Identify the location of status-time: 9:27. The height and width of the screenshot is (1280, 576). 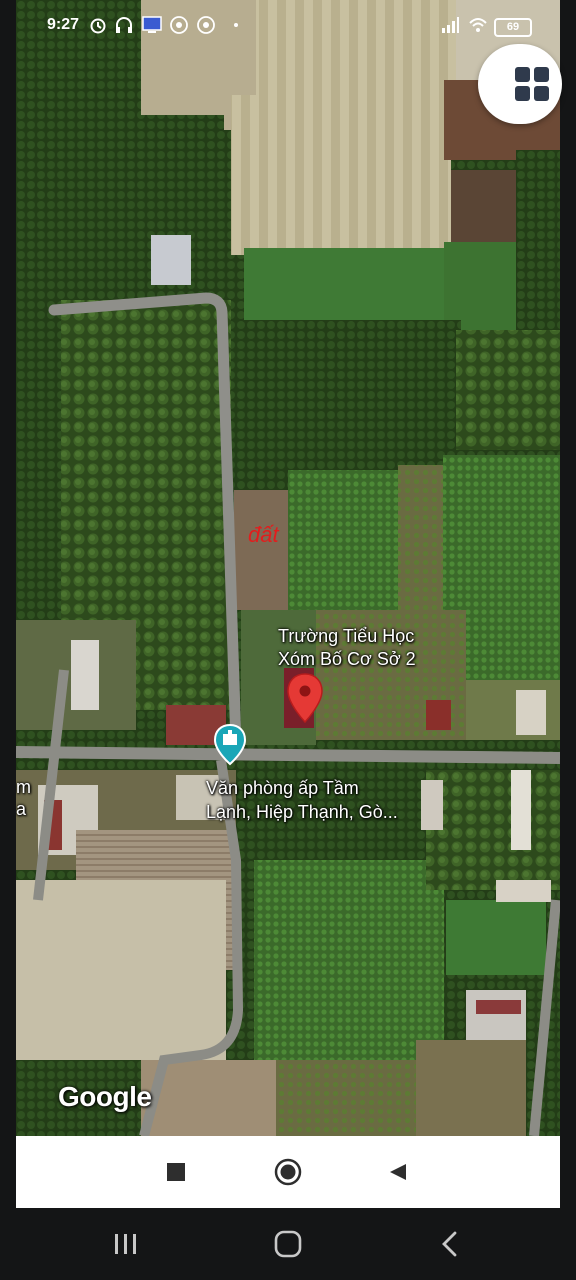
(63, 24).